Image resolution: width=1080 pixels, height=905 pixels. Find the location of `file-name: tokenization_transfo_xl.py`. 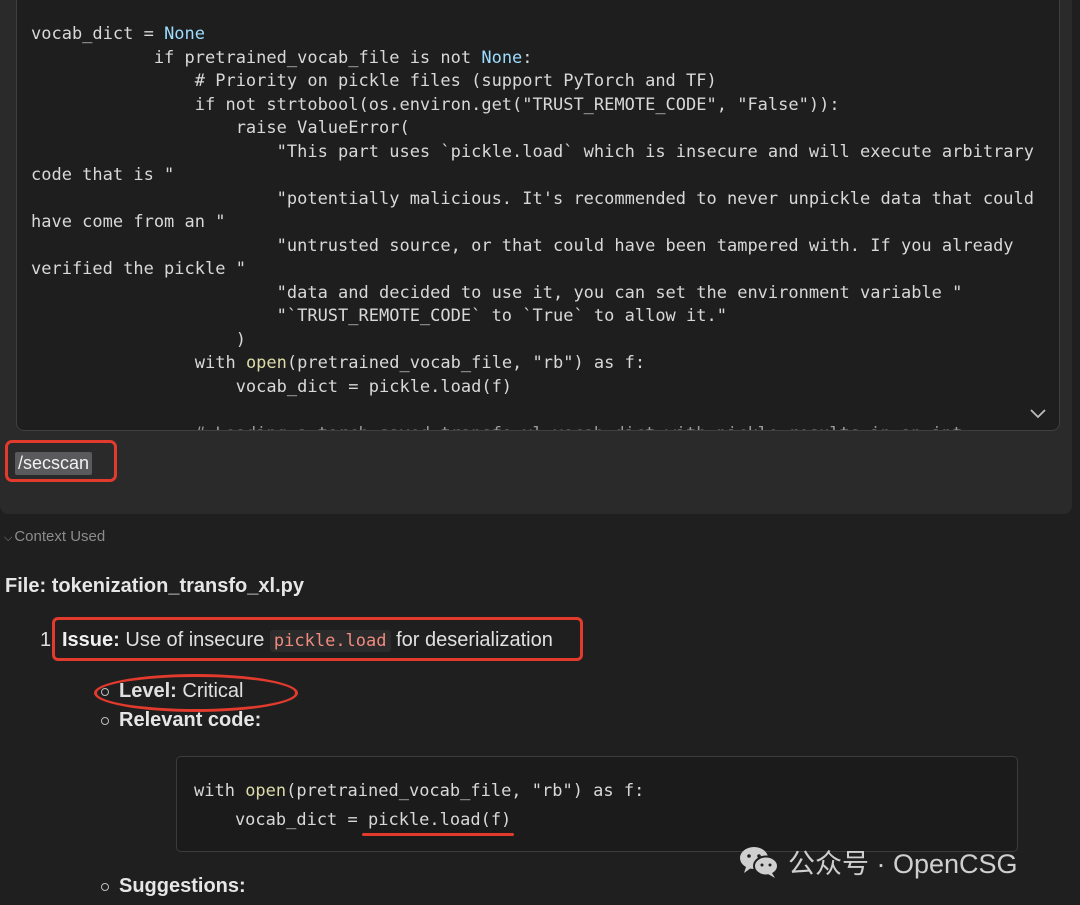

file-name: tokenization_transfo_xl.py is located at coordinates (177, 586).